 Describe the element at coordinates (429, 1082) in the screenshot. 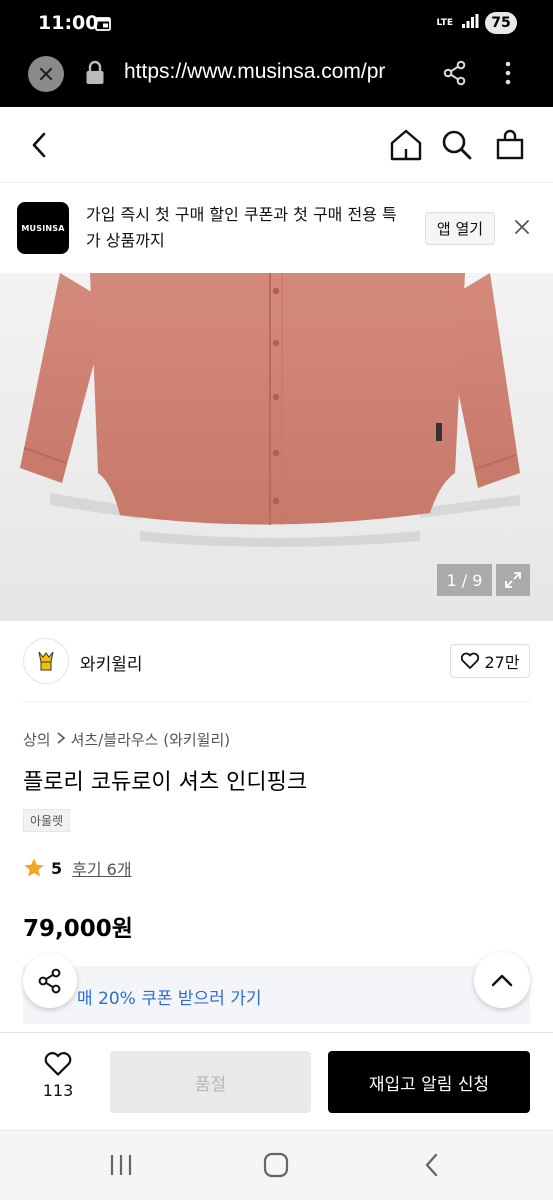

I see `restock-alert-button: 재입고 알림 신청` at that location.